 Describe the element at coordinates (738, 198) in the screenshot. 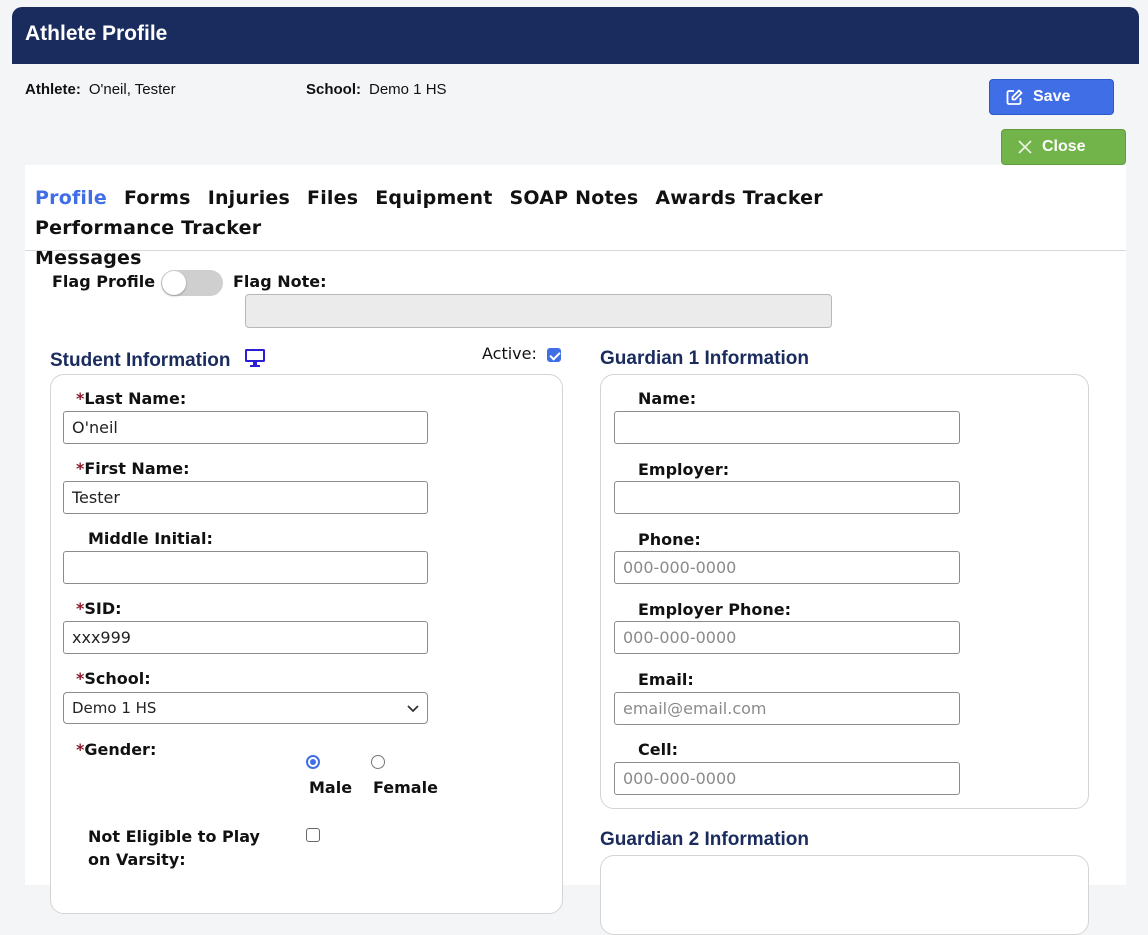

I see `tab-awards-tracker: Awards Tracker` at that location.